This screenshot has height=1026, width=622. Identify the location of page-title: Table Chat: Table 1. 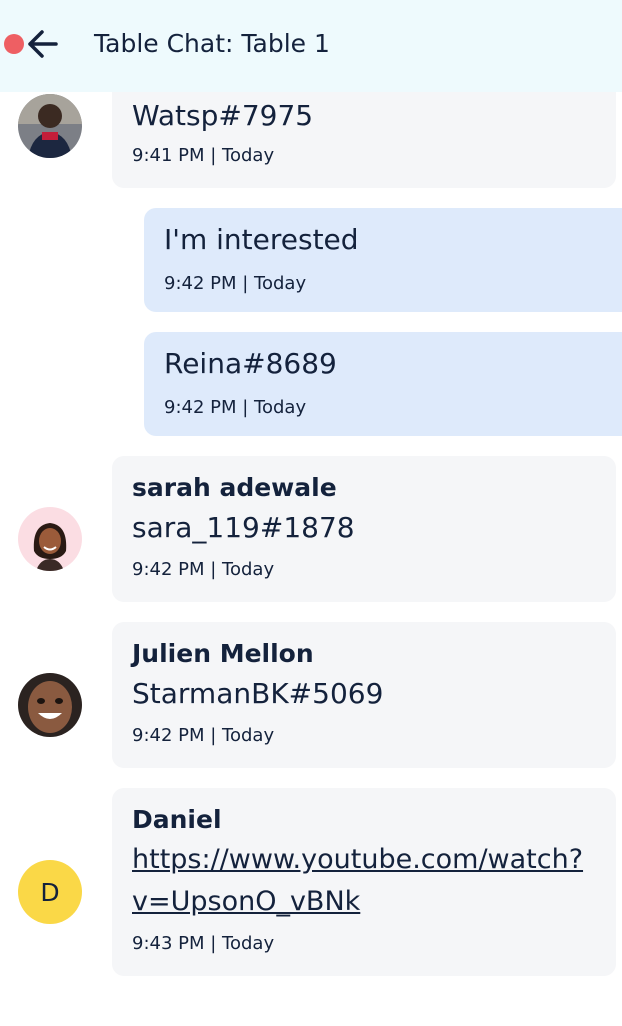
(212, 43).